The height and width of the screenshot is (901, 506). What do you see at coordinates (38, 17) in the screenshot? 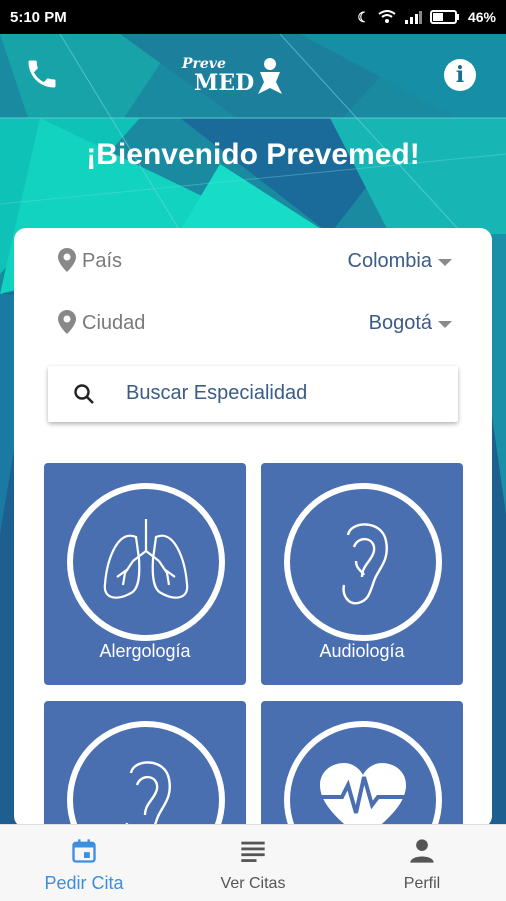
I see `status-time: 5:10 PM` at bounding box center [38, 17].